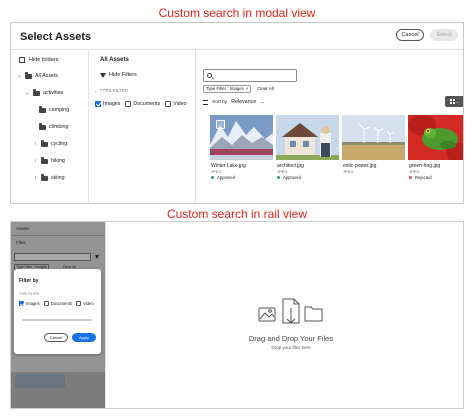  Describe the element at coordinates (97, 257) in the screenshot. I see `filter-icon` at that location.